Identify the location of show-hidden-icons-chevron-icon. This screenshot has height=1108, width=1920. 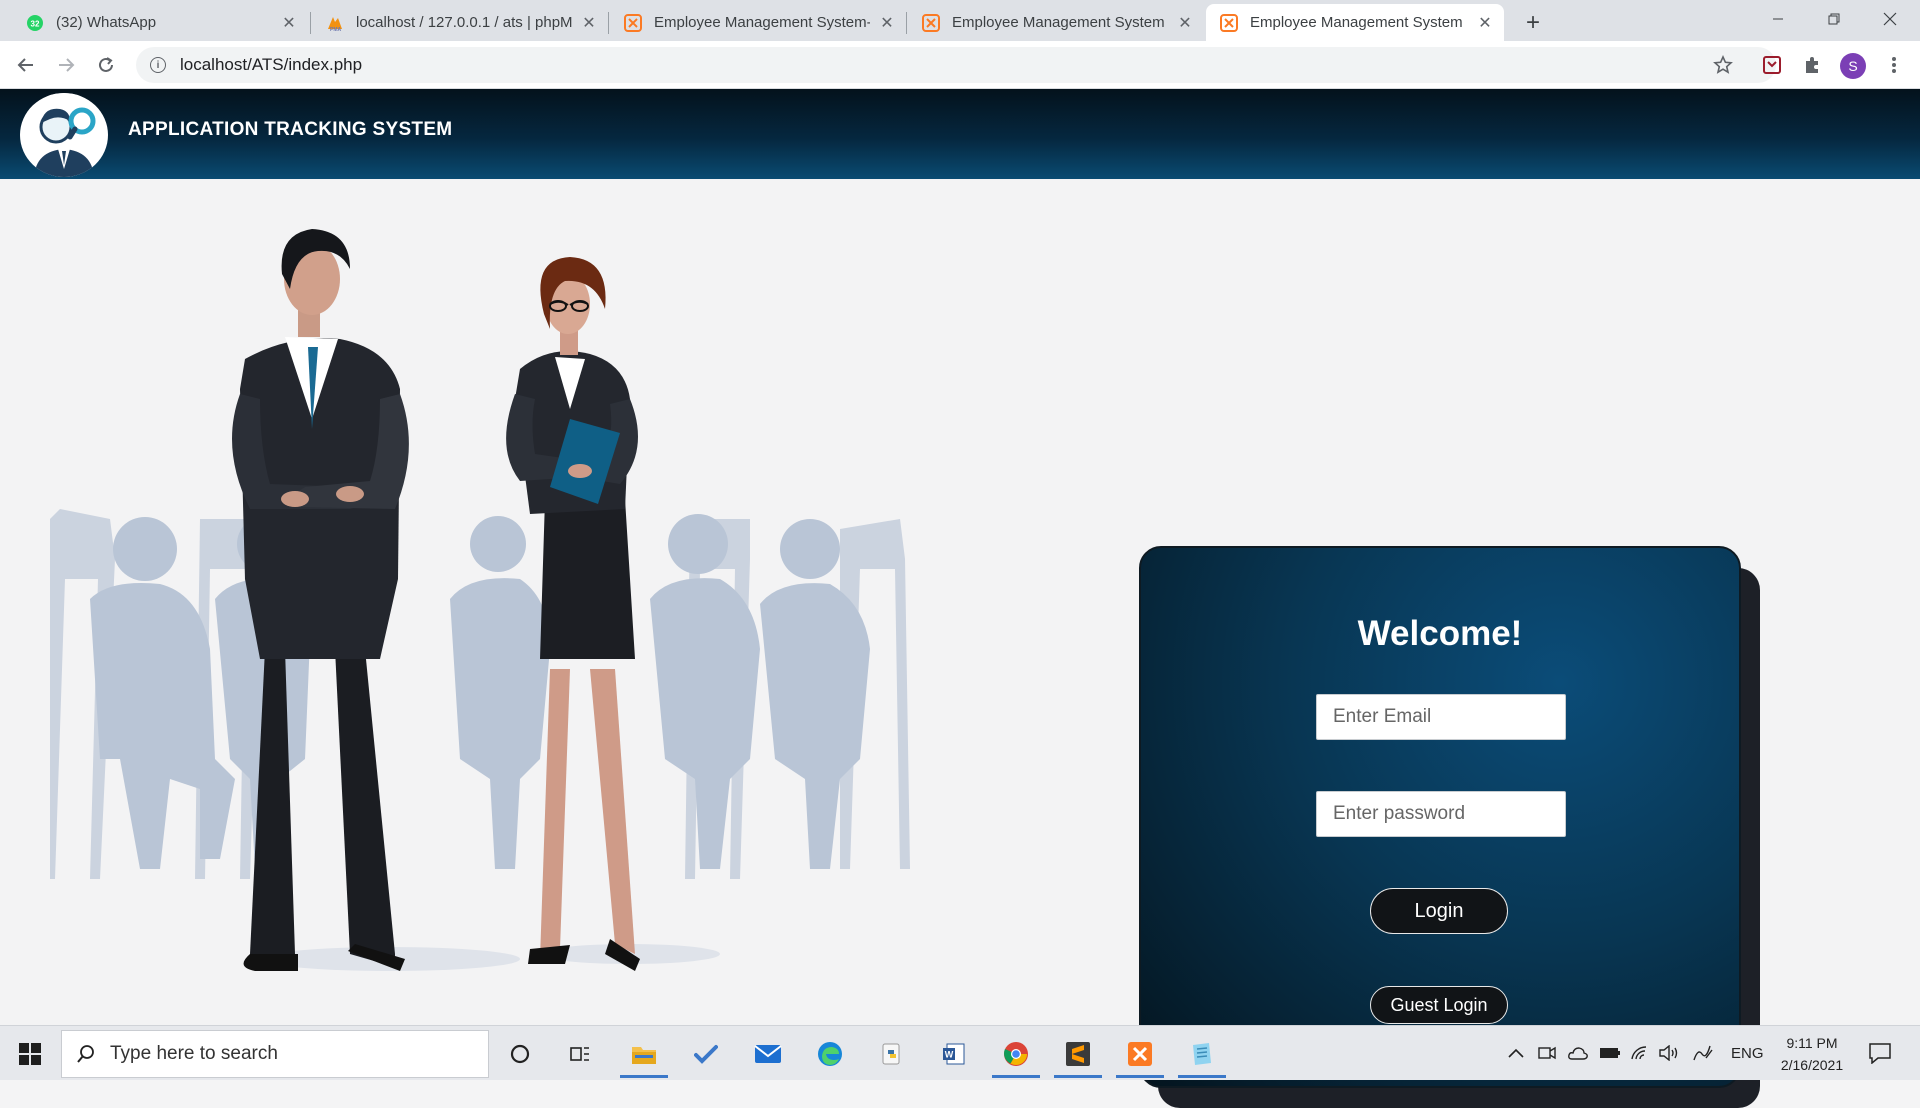
(1516, 1053).